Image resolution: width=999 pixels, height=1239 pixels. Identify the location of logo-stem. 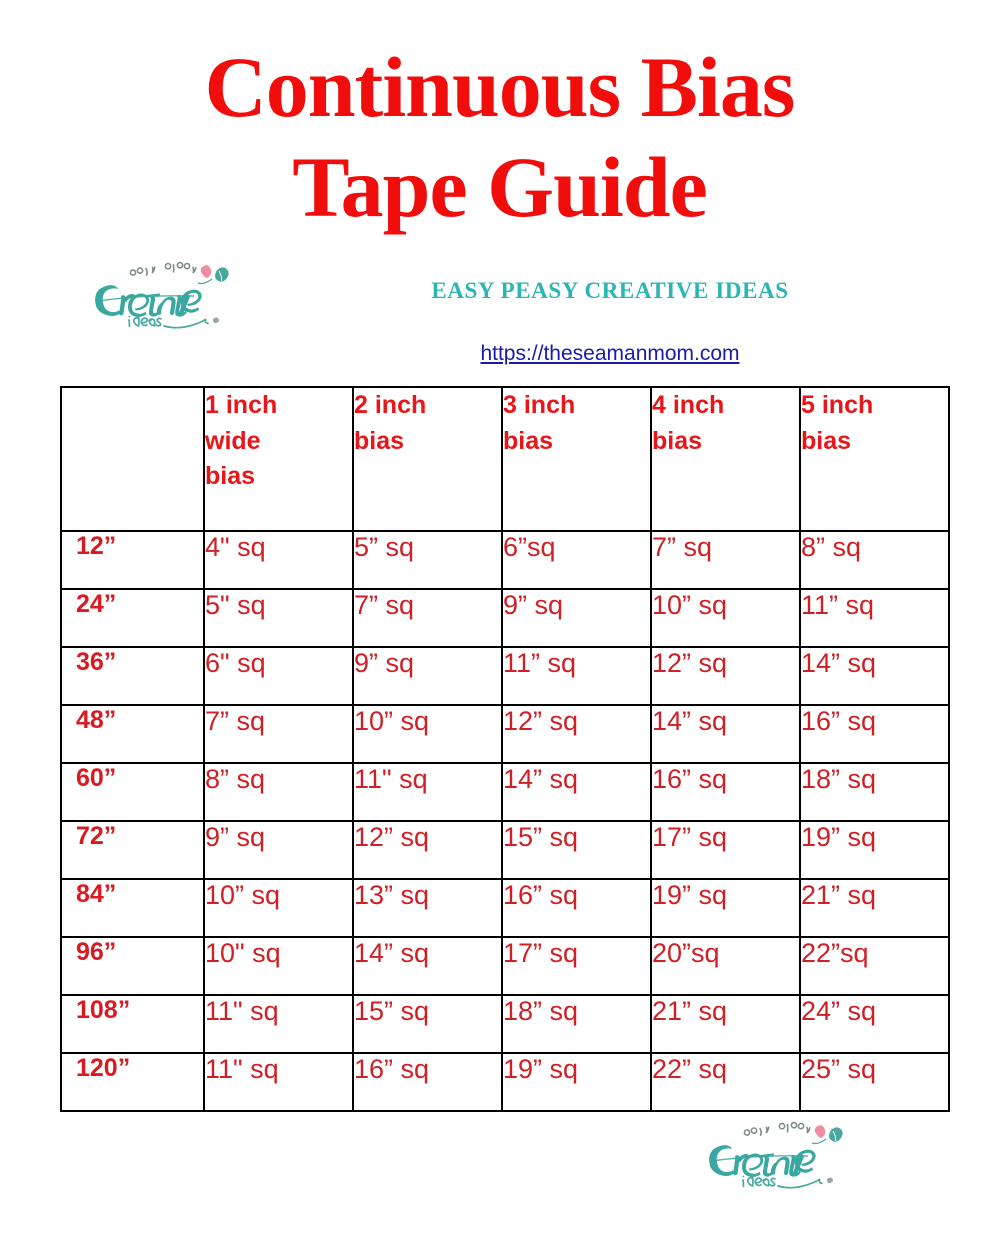
(205, 281).